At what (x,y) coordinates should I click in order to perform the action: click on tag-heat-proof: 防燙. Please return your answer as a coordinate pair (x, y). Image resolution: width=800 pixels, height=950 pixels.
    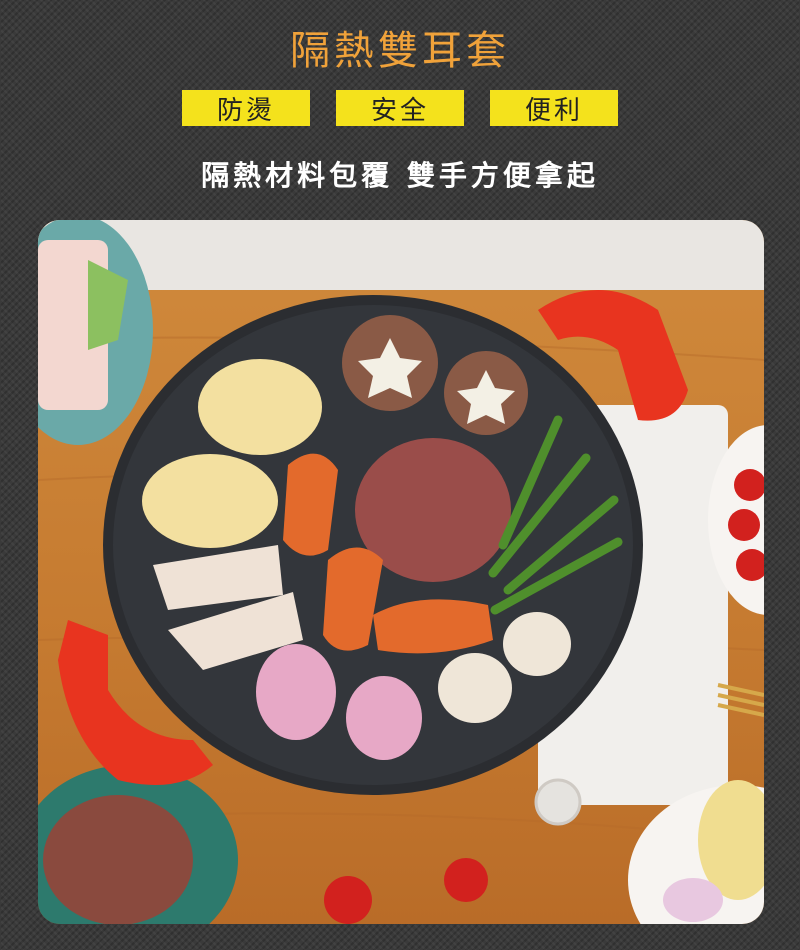
    Looking at the image, I should click on (246, 108).